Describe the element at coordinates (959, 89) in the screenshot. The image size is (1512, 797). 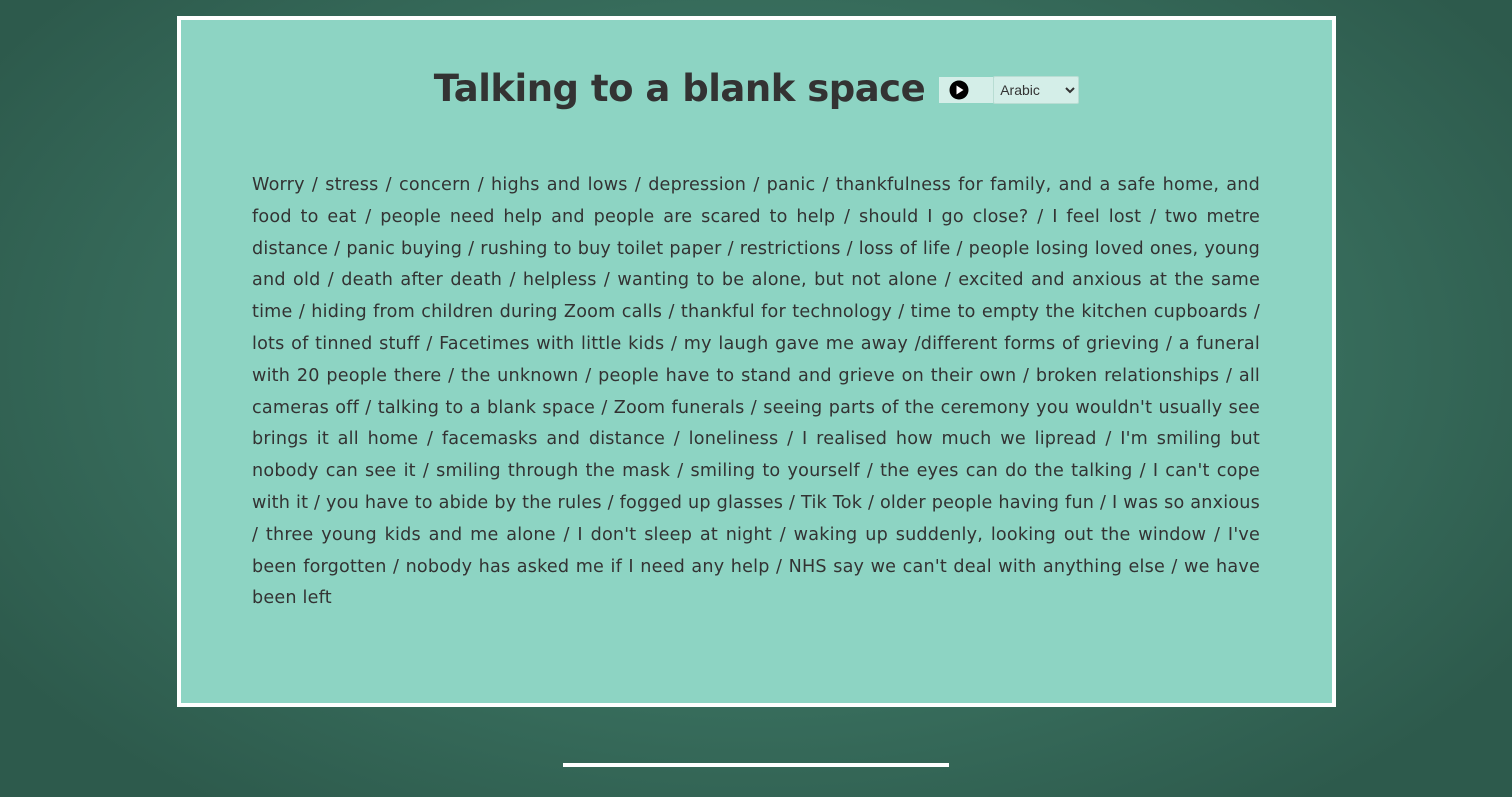
I see `play-circle-icon` at that location.